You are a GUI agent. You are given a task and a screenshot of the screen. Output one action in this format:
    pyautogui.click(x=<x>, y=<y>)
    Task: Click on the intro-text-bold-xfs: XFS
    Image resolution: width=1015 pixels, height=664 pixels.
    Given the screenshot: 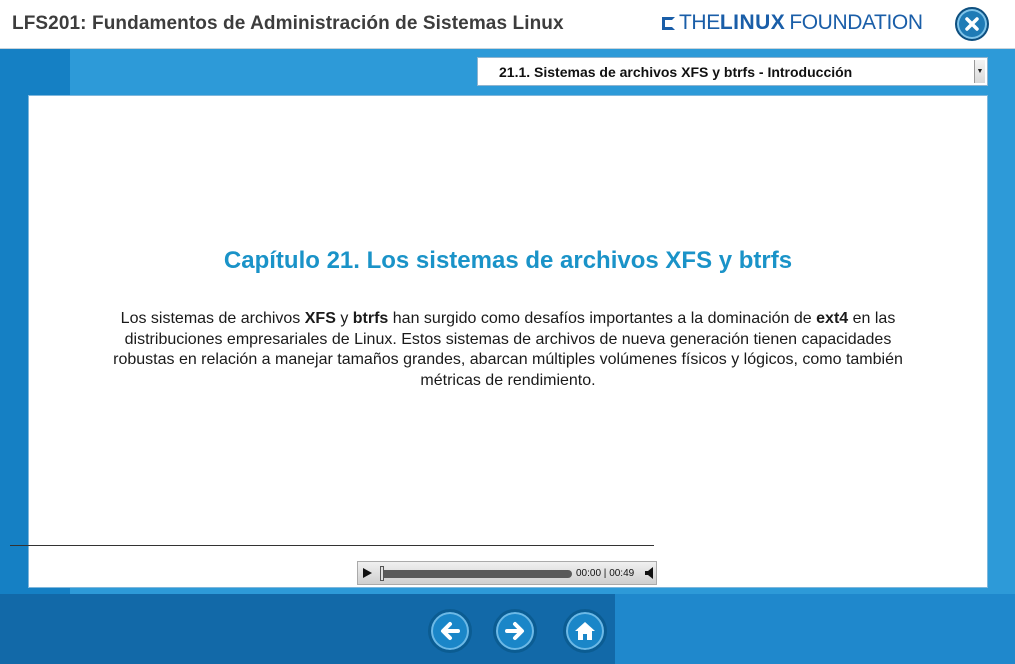 What is the action you would take?
    pyautogui.click(x=320, y=318)
    